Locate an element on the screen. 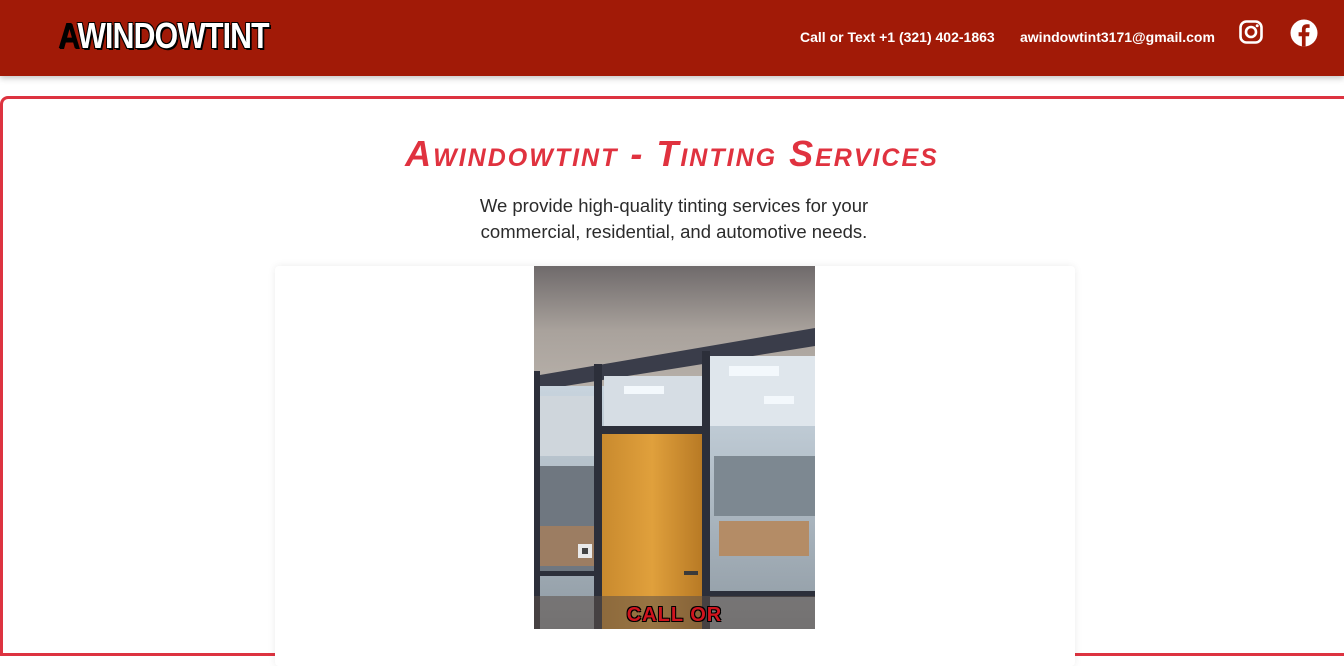 The width and height of the screenshot is (1344, 666). email-link: awindowtint3171@gmail.com is located at coordinates (1117, 37).